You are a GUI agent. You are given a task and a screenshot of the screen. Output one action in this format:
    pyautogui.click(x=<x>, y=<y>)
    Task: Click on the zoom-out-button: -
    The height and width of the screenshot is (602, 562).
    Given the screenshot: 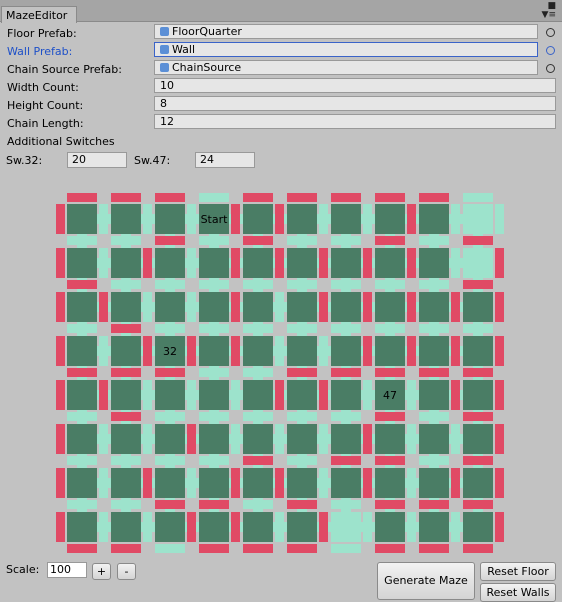 What is the action you would take?
    pyautogui.click(x=126, y=571)
    